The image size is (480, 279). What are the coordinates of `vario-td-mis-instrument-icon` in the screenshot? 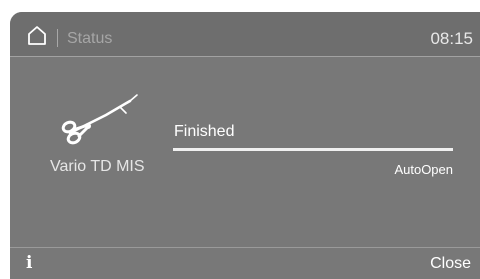 It's located at (99, 119).